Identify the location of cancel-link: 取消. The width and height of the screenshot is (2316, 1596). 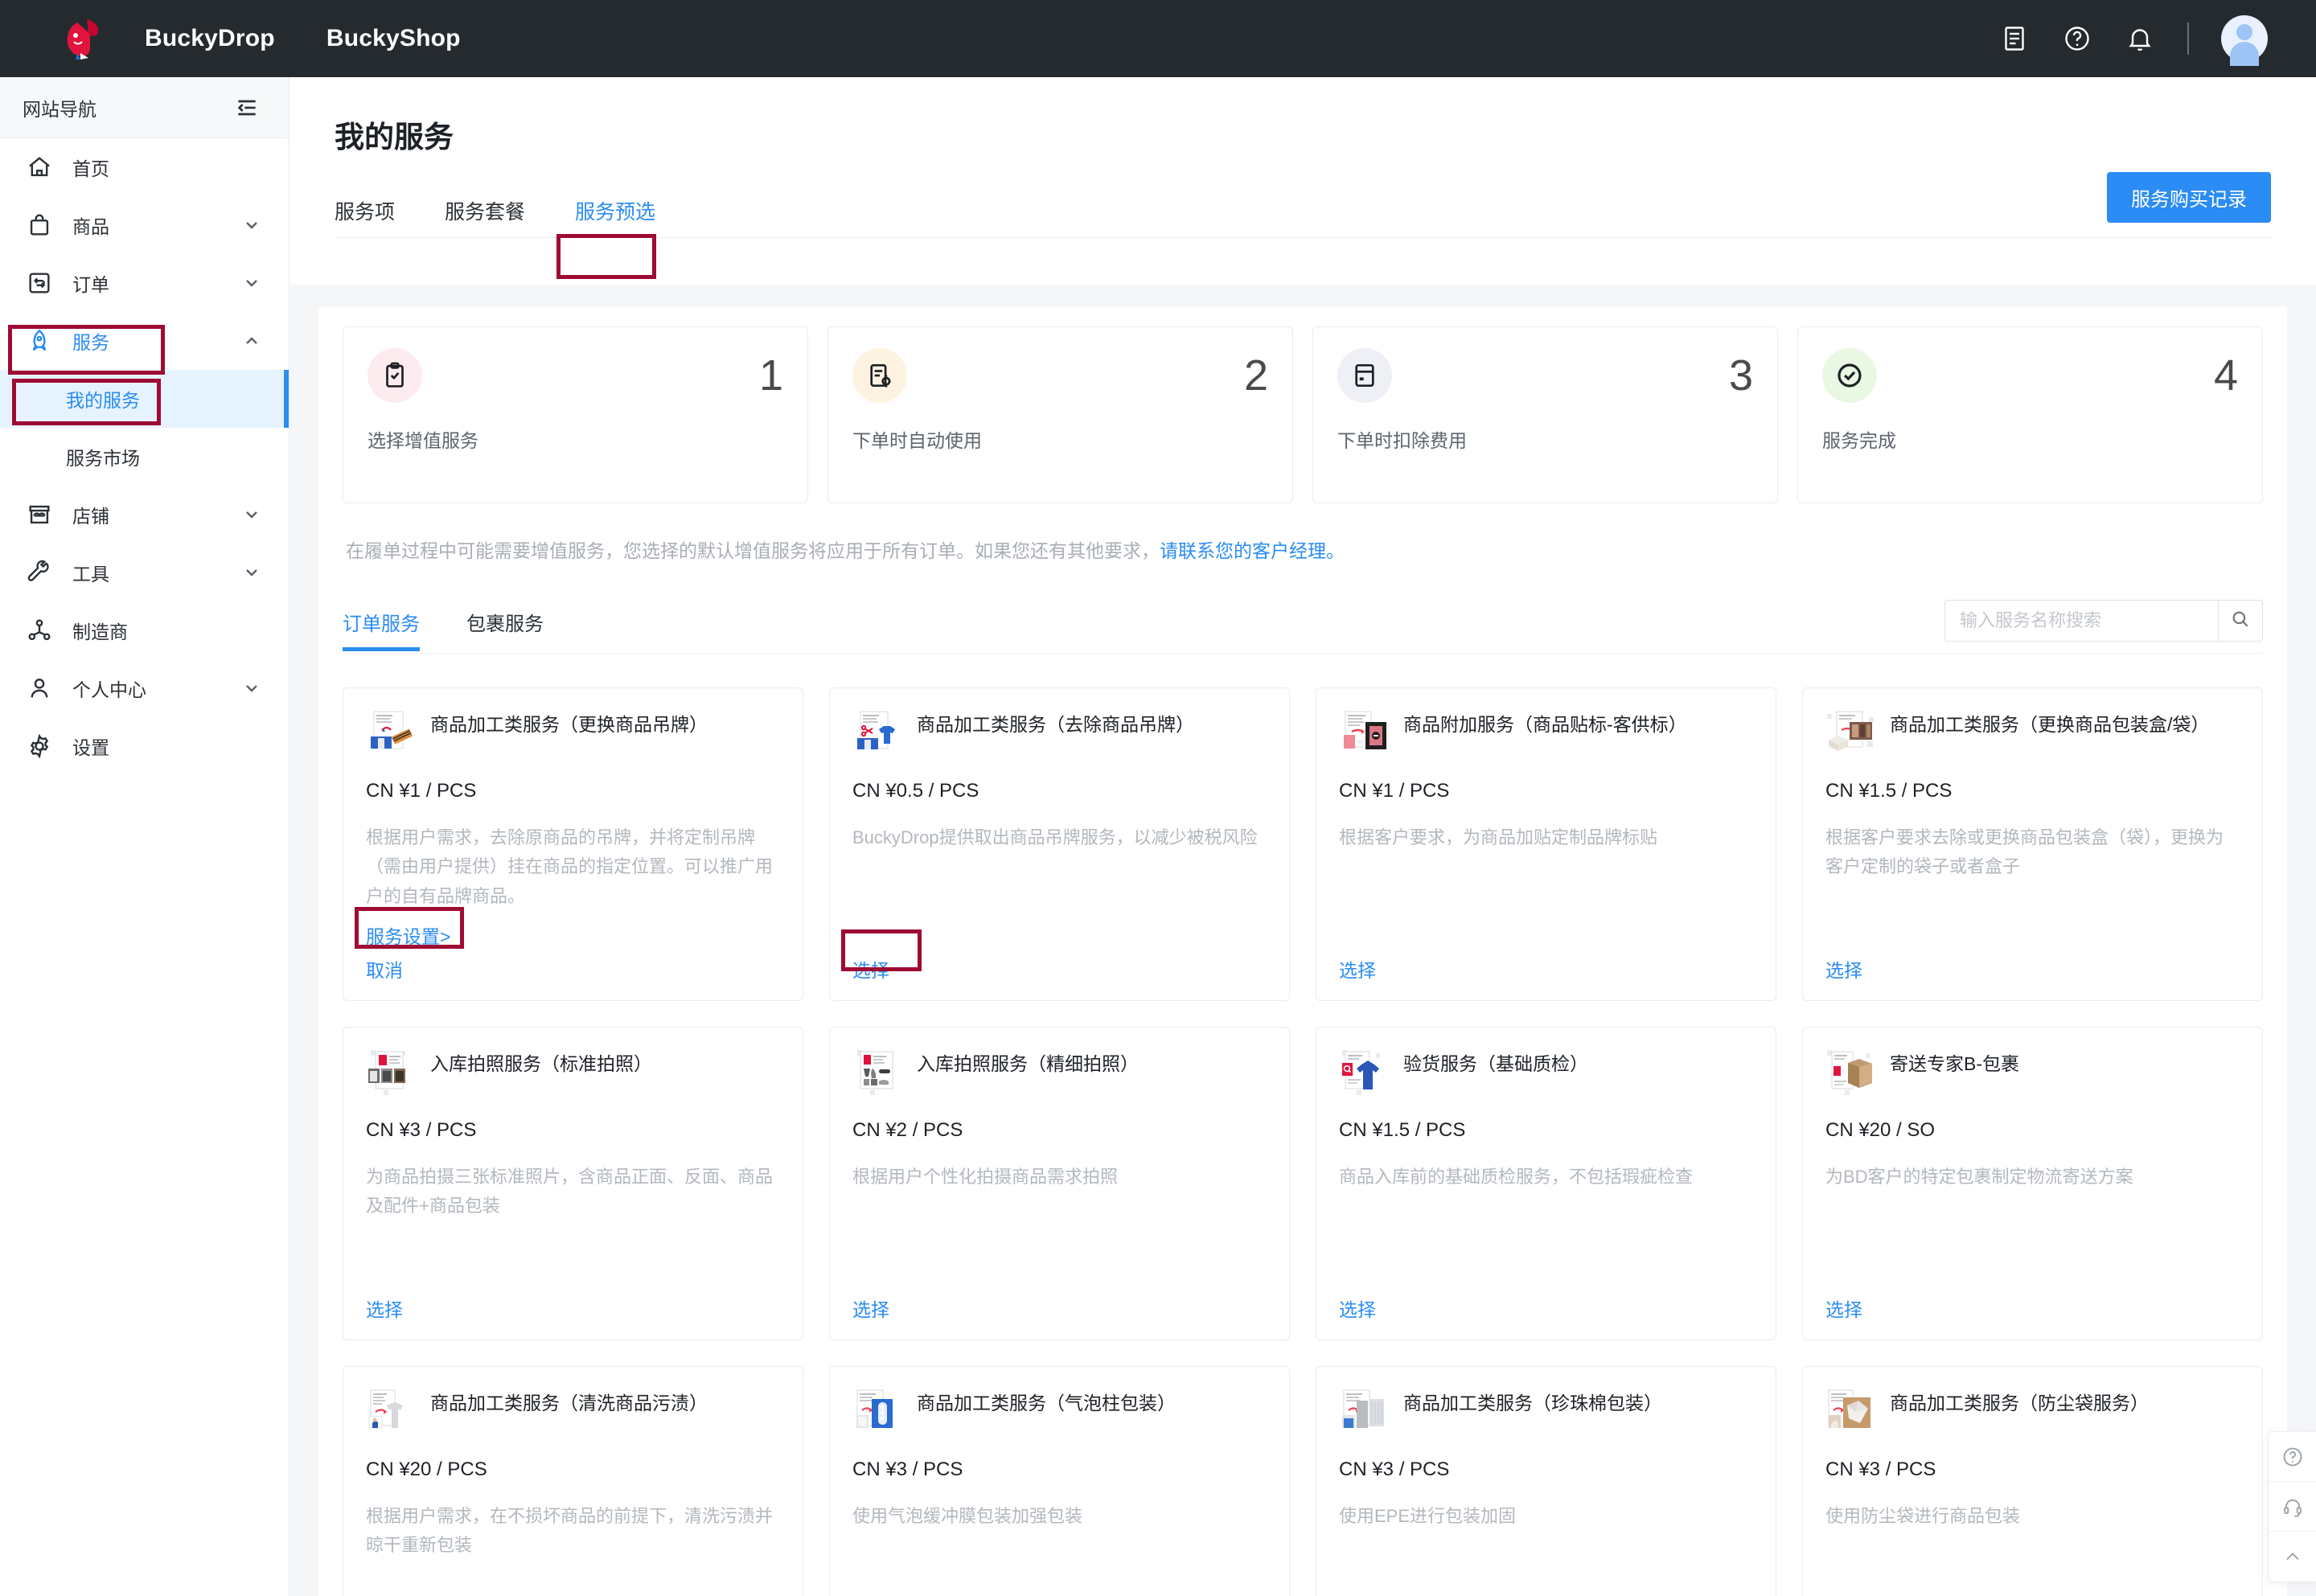
(573, 969).